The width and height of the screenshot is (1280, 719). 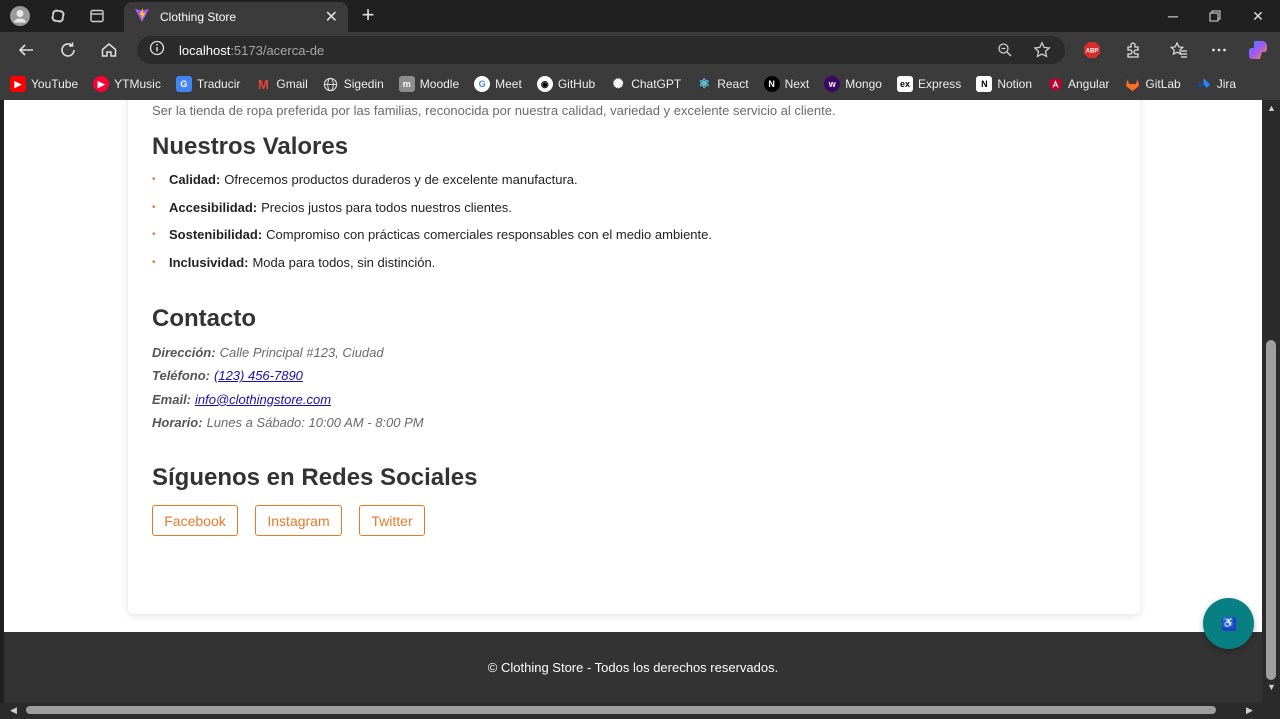 What do you see at coordinates (1204, 84) in the screenshot?
I see `jira-icon` at bounding box center [1204, 84].